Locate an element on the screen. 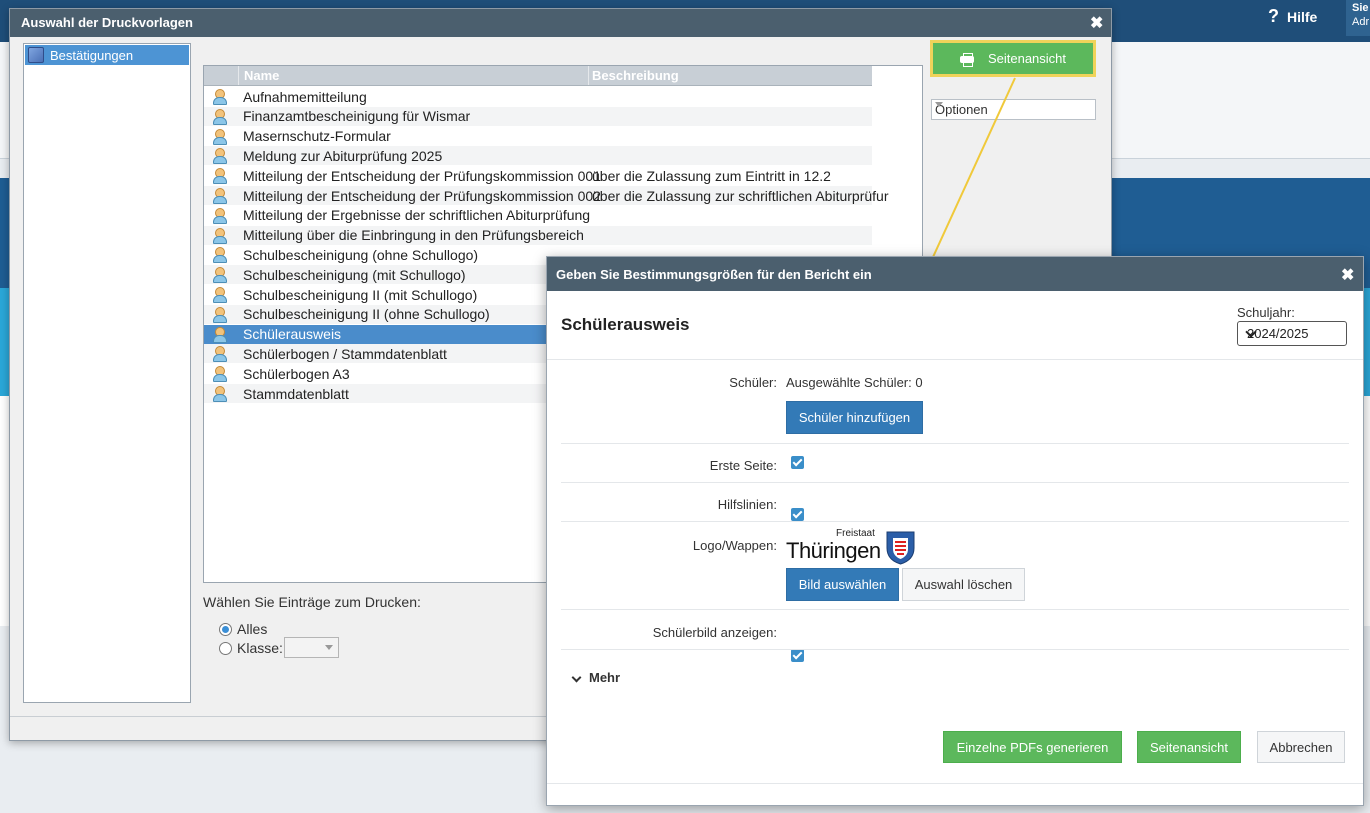 This screenshot has height=813, width=1370. coat-of-arms-icon is located at coordinates (900, 548).